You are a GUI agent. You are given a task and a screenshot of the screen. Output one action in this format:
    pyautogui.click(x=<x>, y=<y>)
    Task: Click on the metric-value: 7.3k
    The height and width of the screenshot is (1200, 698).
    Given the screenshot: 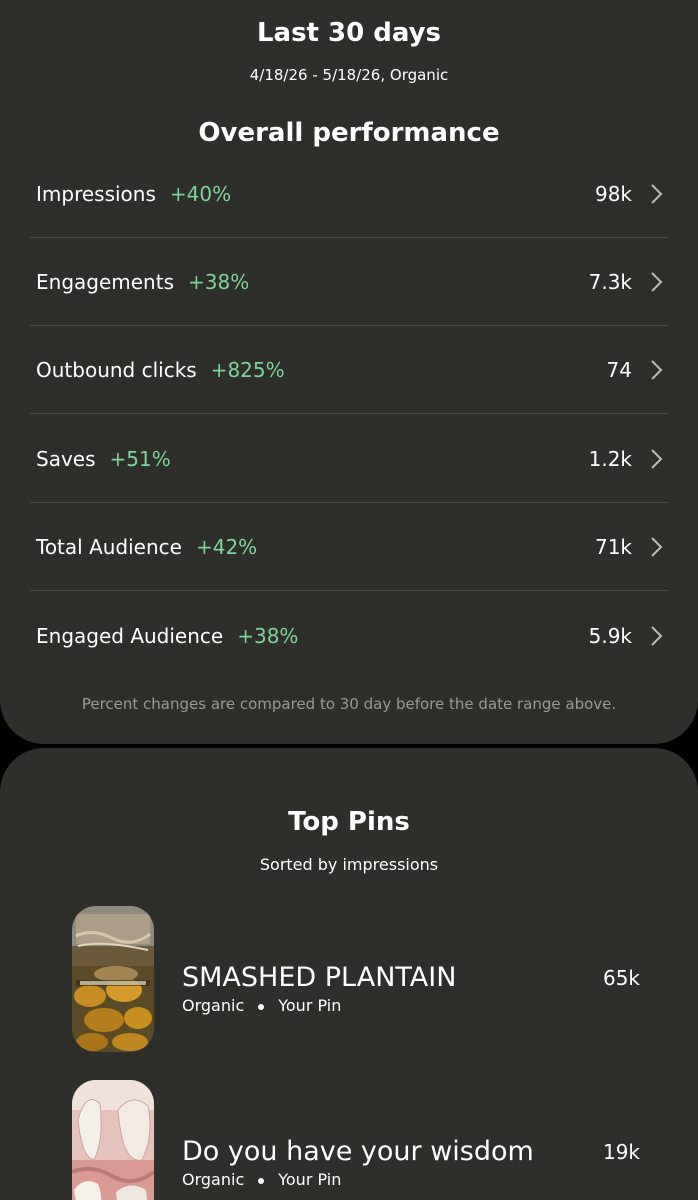 What is the action you would take?
    pyautogui.click(x=610, y=282)
    